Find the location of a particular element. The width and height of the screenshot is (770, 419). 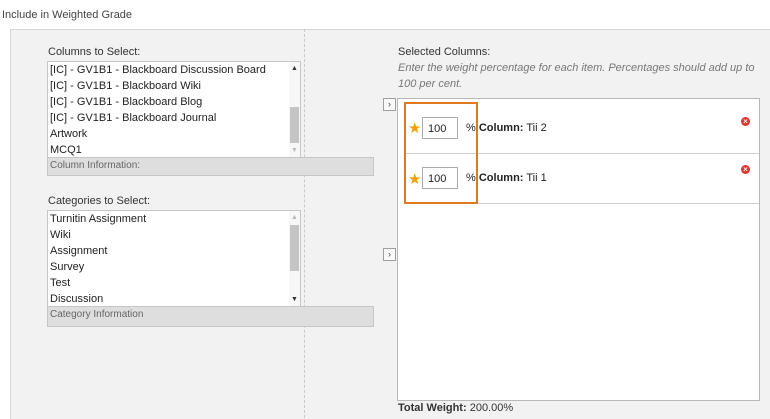

category-information-bar: Category Information is located at coordinates (210, 316).